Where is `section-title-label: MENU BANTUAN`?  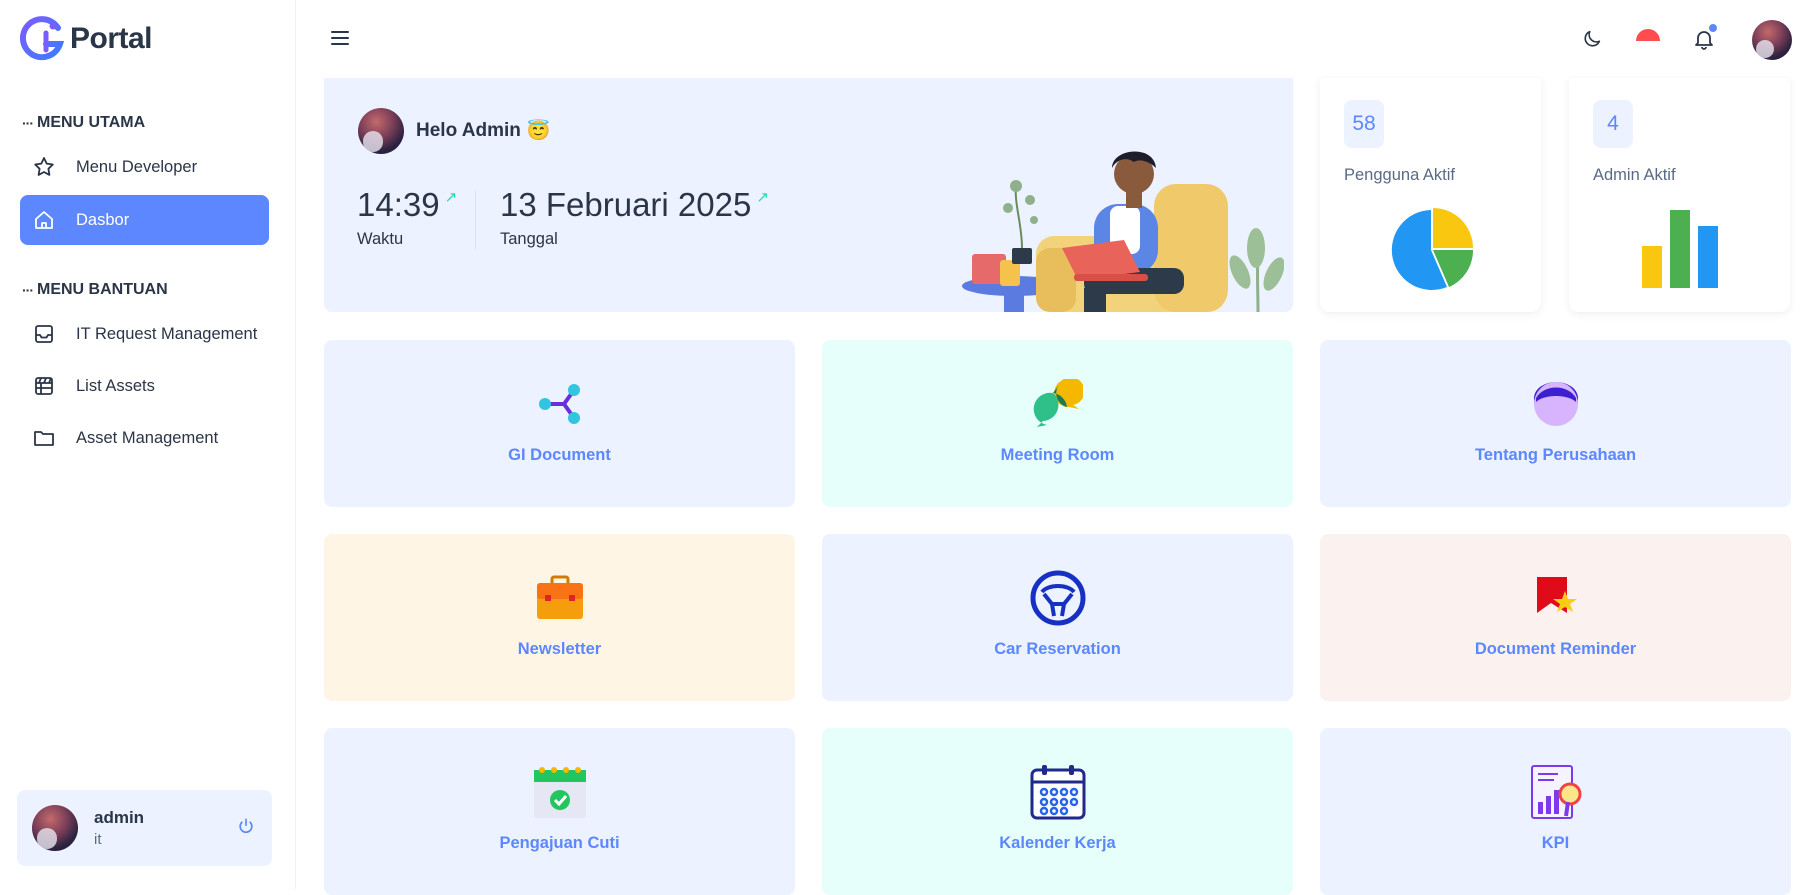
section-title-label: MENU BANTUAN is located at coordinates (102, 289).